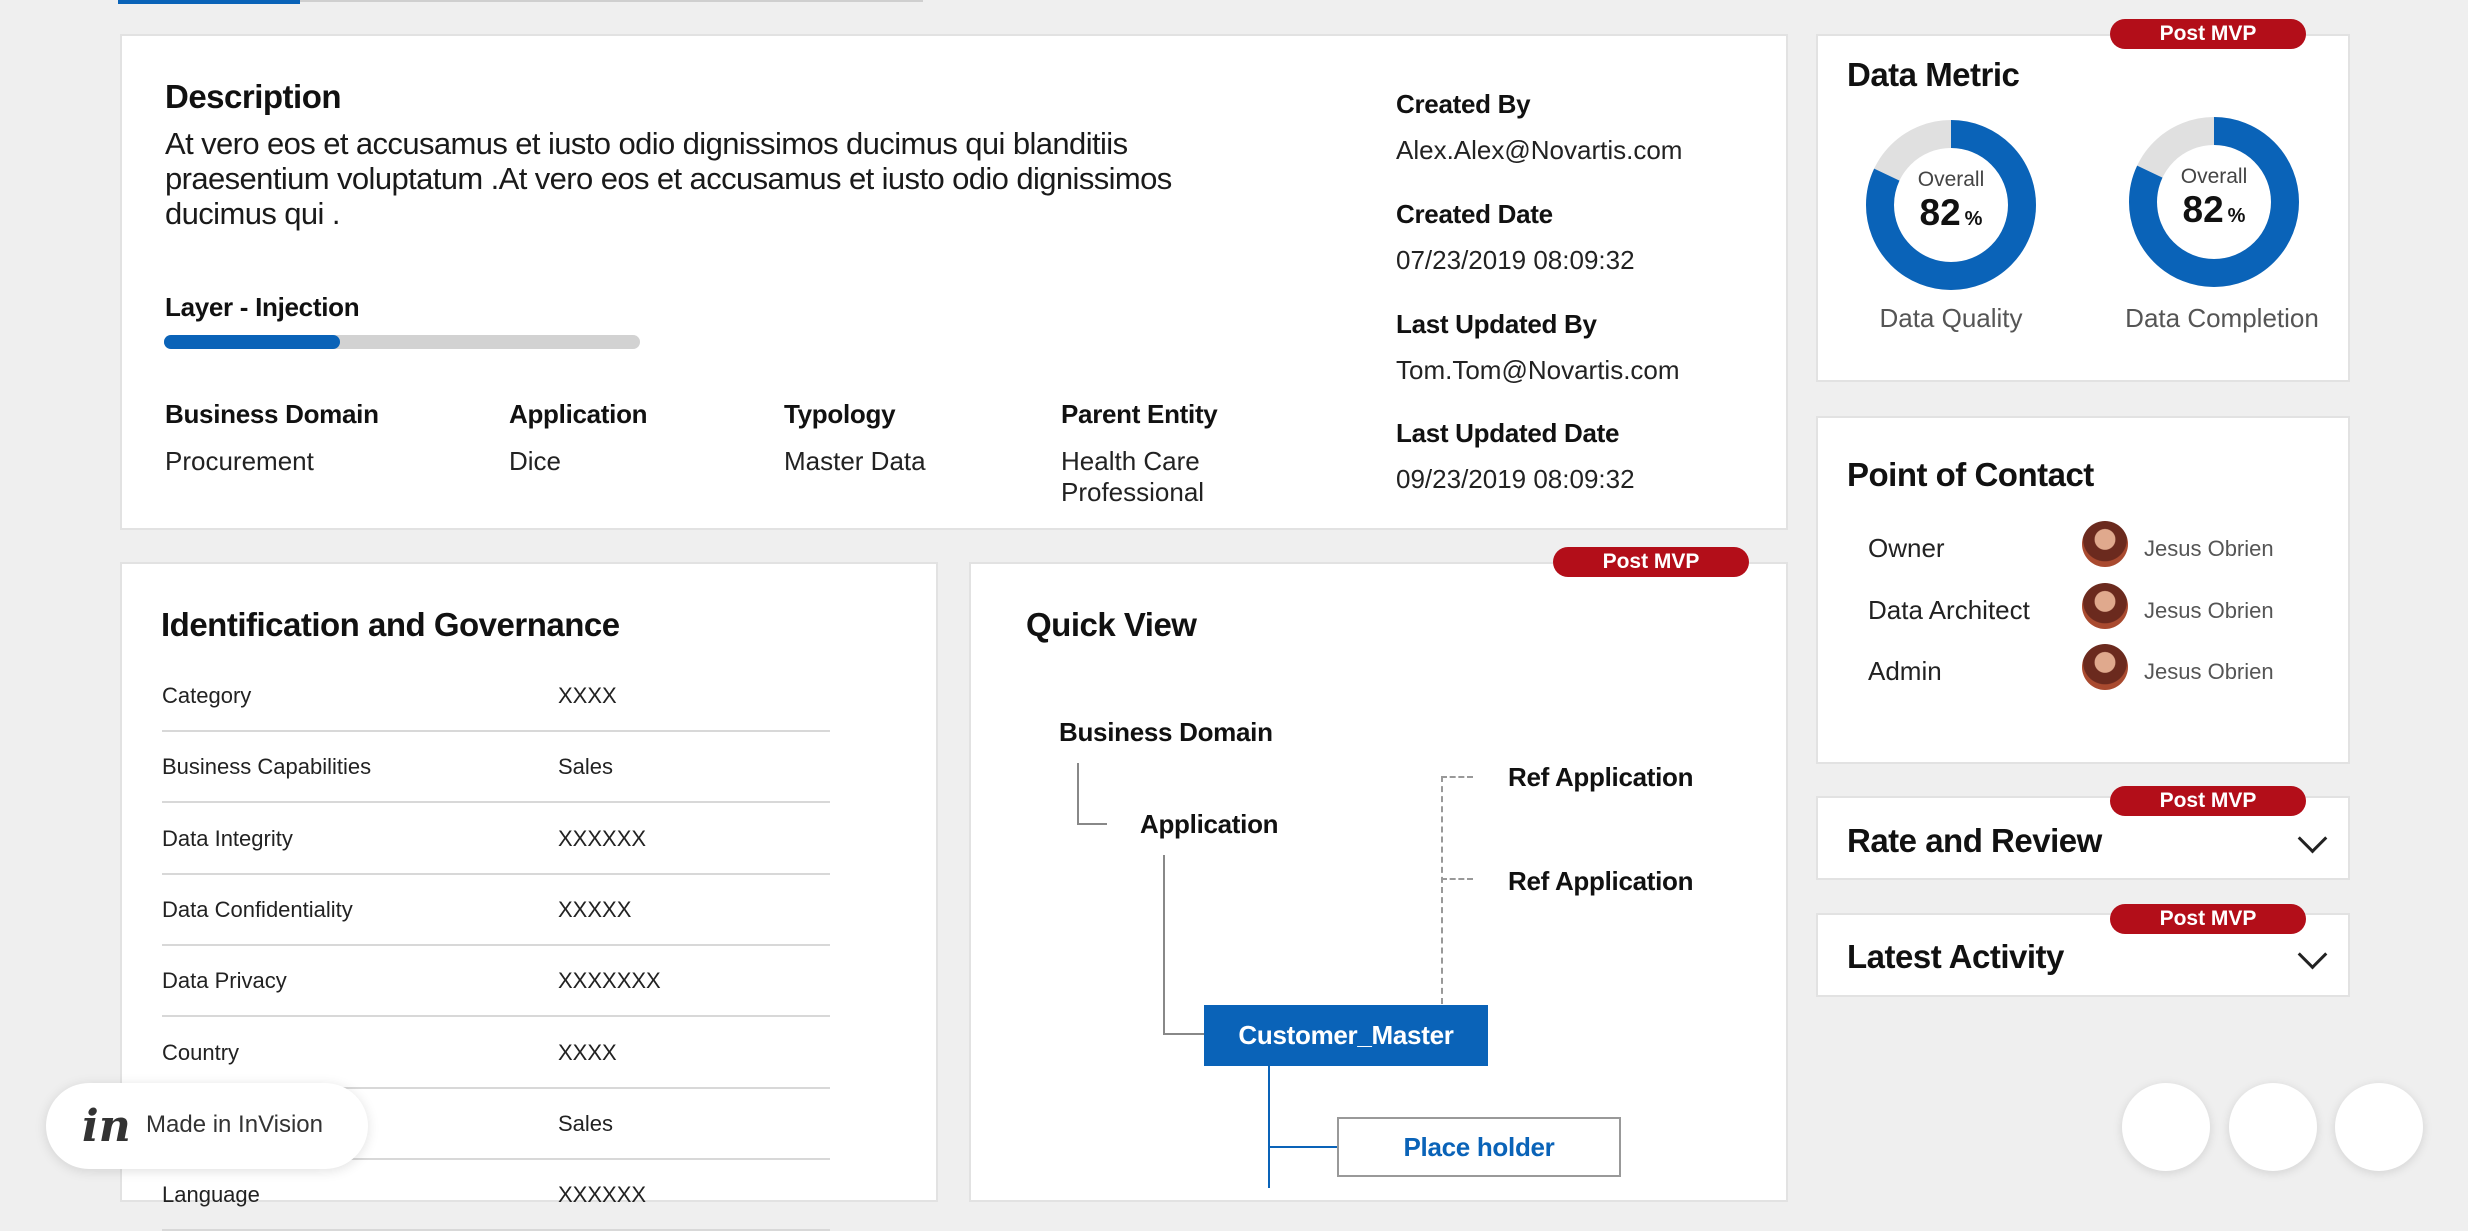 This screenshot has width=2468, height=1231. Describe the element at coordinates (390, 624) in the screenshot. I see `governance-title: Identification and Governance` at that location.